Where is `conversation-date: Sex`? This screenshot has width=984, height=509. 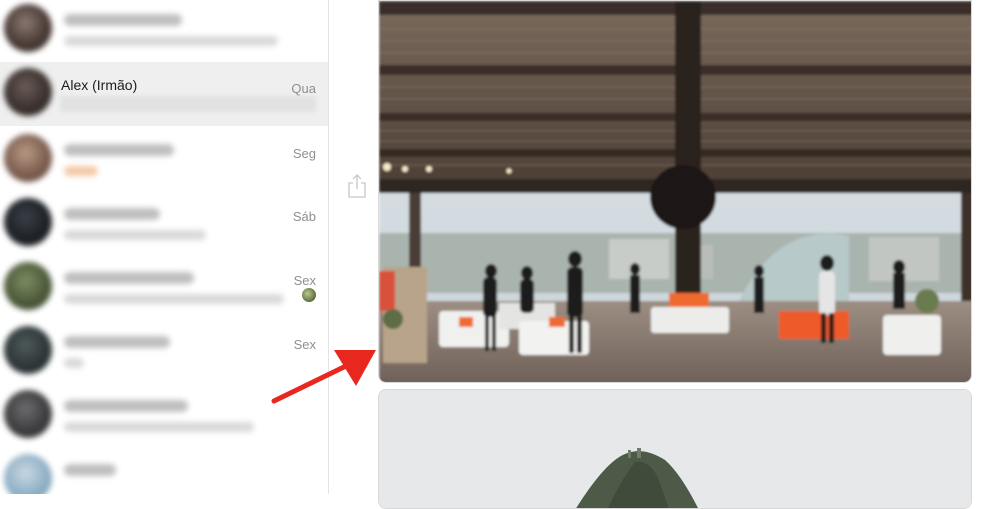
conversation-date: Sex is located at coordinates (304, 280).